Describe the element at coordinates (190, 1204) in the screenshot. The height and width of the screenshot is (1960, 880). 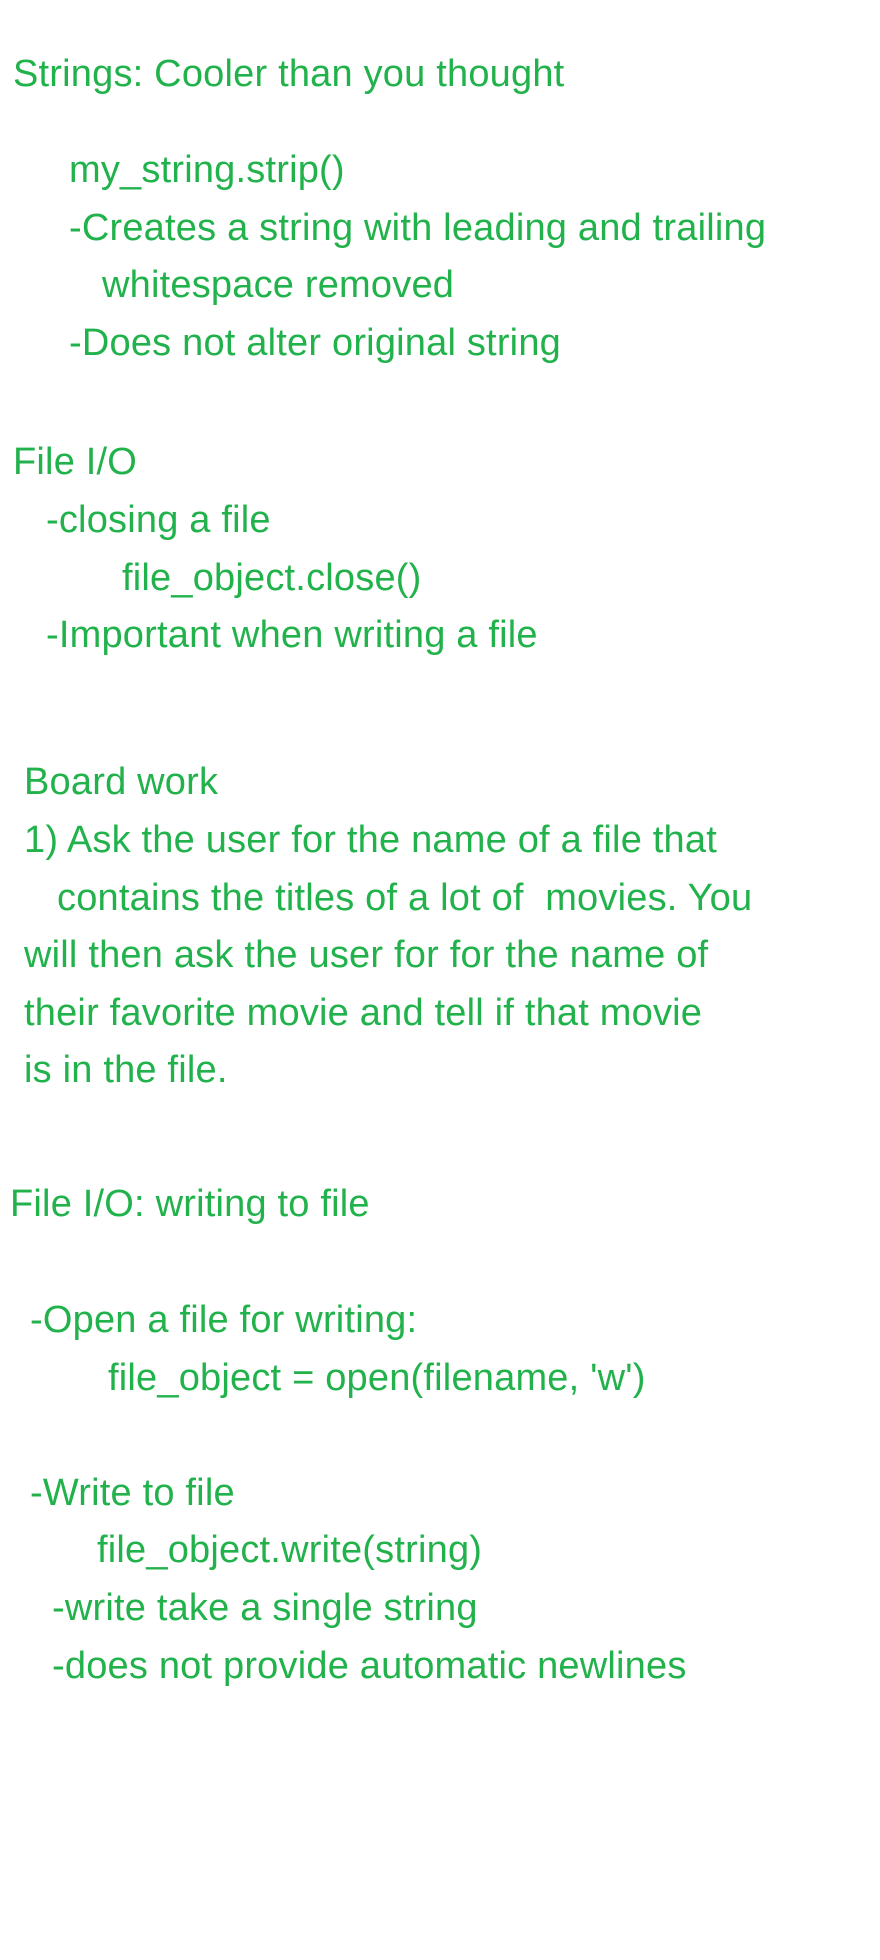
I see `section-heading-file-writing: File I/O: writing to file` at that location.